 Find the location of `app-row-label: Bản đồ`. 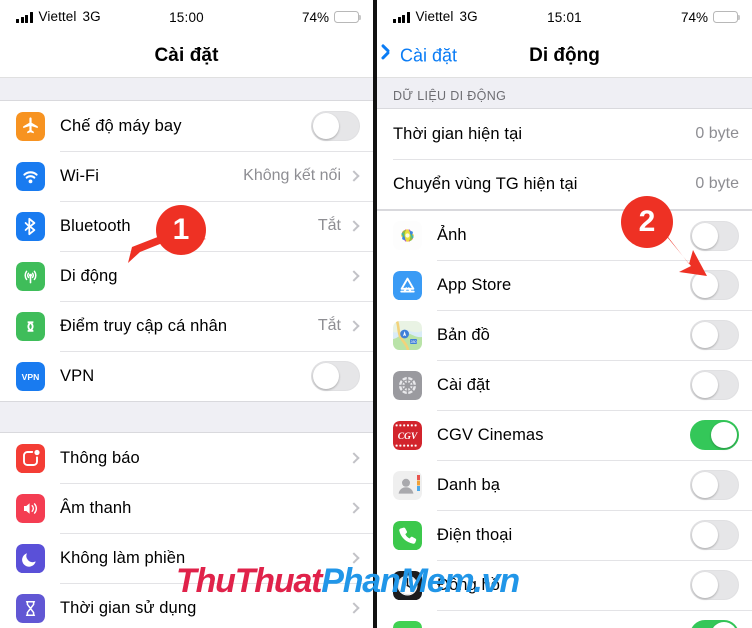

app-row-label: Bản đồ is located at coordinates (463, 334).